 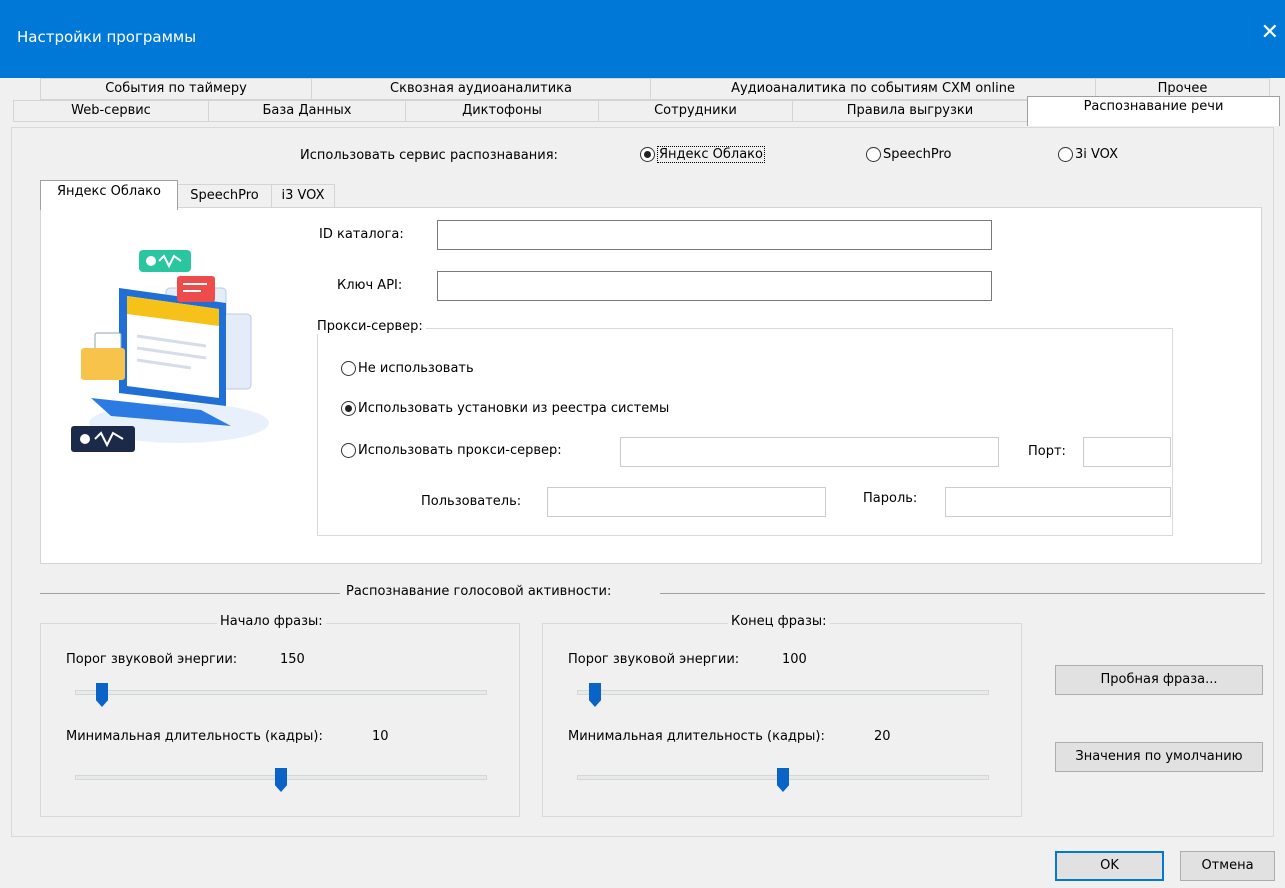 I want to click on vad-divider-left, so click(x=190, y=593).